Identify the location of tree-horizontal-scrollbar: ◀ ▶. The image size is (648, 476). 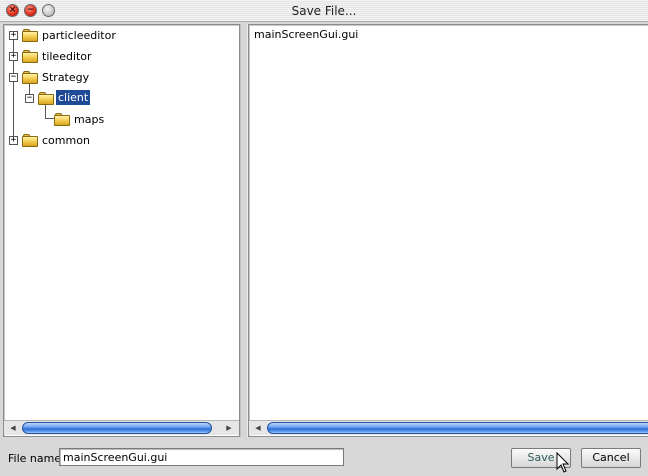
(121, 427).